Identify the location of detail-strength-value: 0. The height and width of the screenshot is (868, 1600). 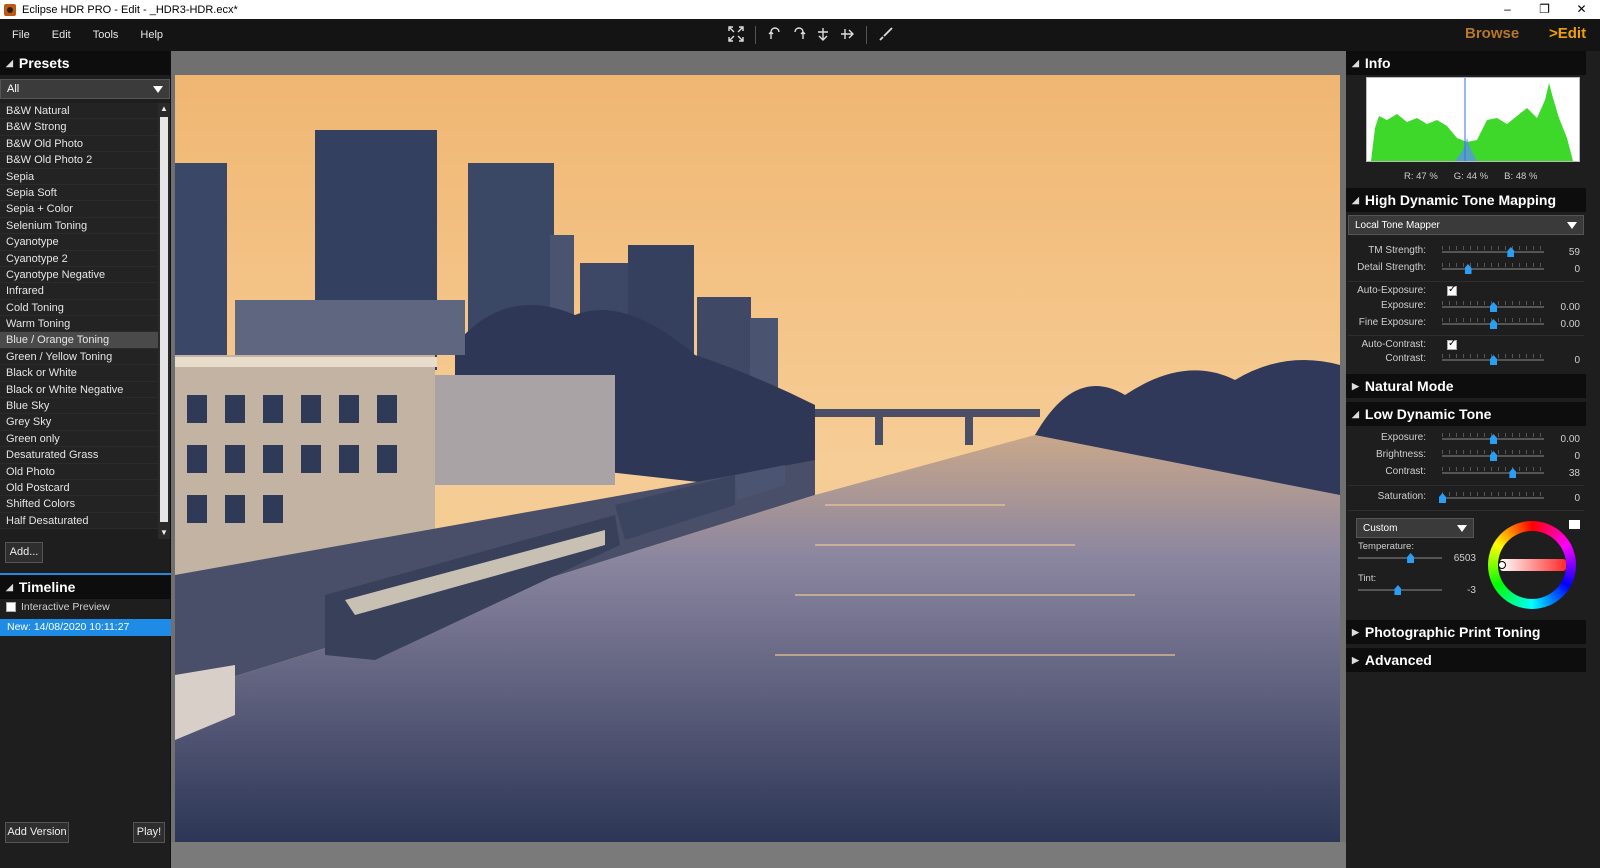
(1577, 269).